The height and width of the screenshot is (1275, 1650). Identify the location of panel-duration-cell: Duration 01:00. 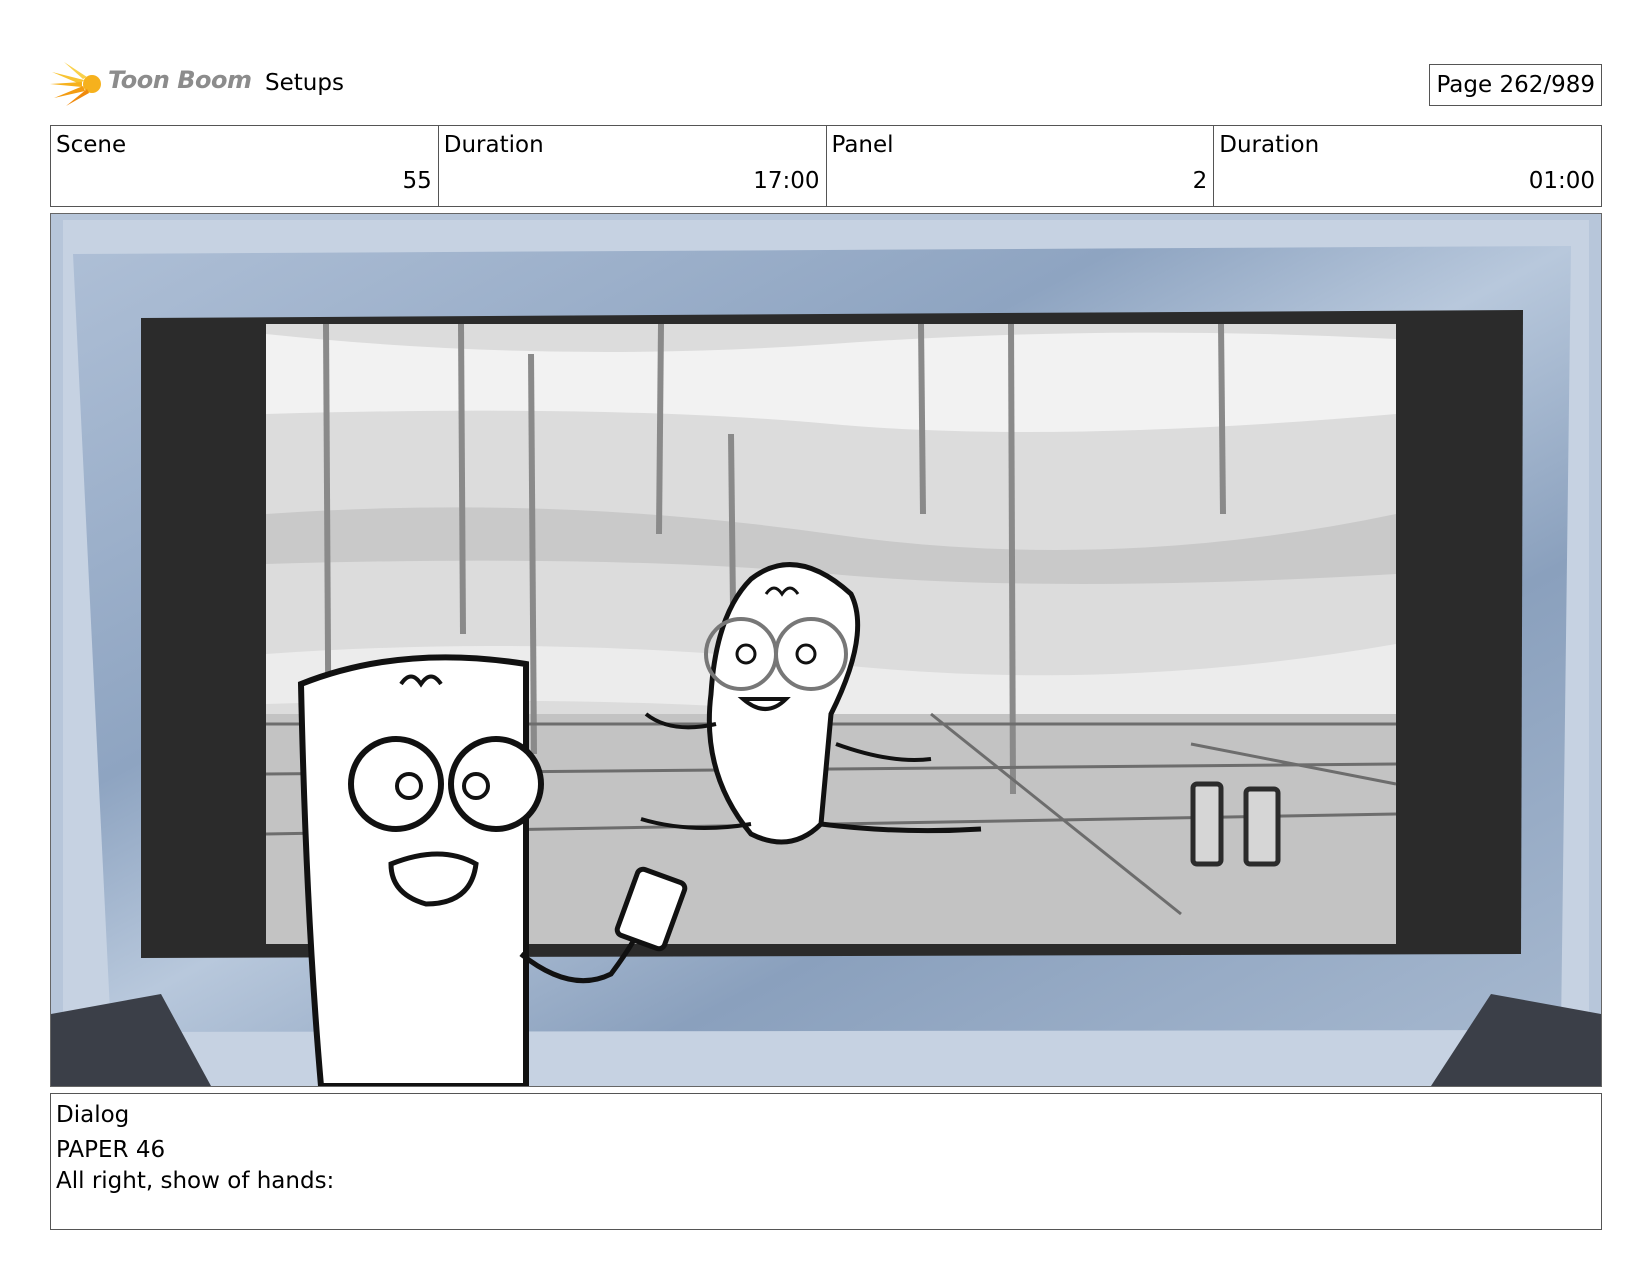
(1407, 166).